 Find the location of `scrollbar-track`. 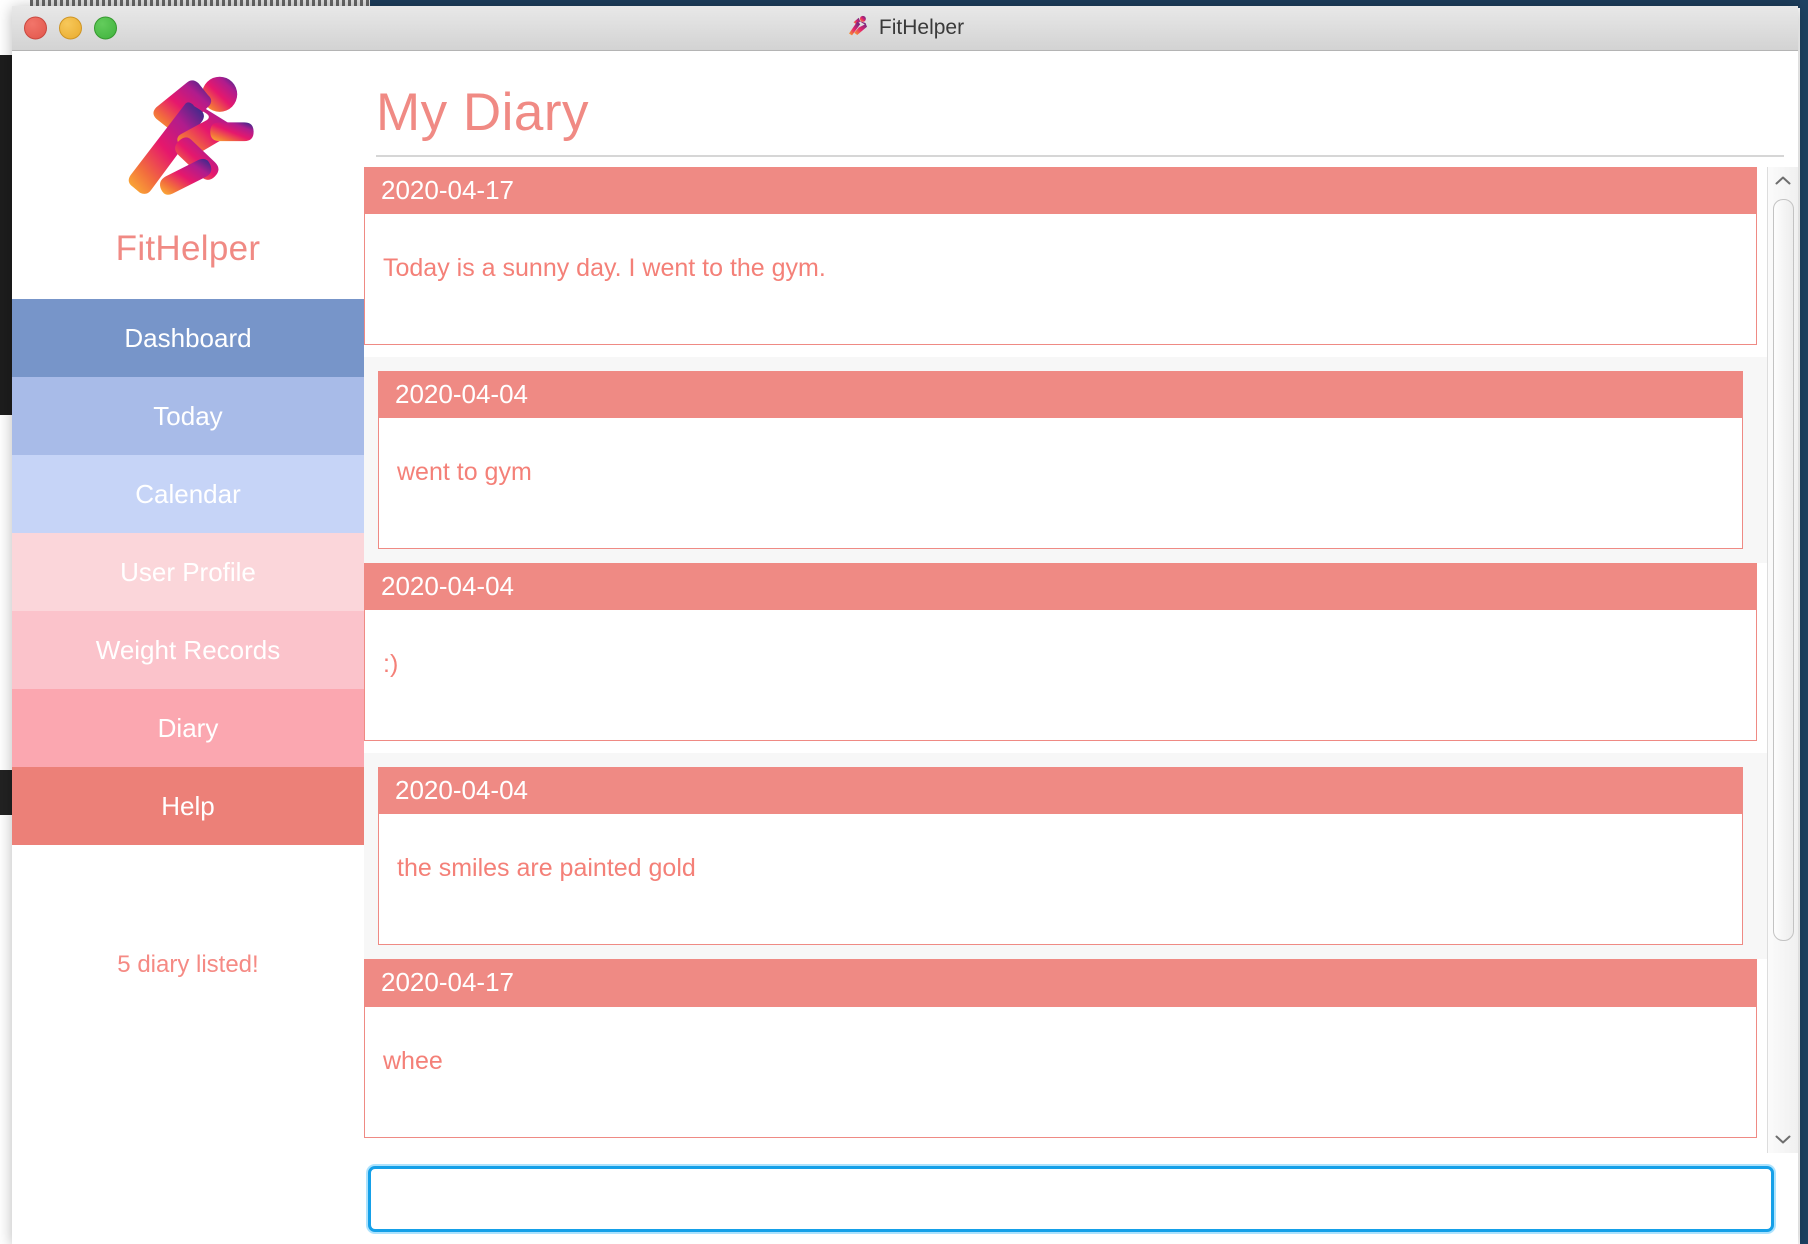

scrollbar-track is located at coordinates (1783, 660).